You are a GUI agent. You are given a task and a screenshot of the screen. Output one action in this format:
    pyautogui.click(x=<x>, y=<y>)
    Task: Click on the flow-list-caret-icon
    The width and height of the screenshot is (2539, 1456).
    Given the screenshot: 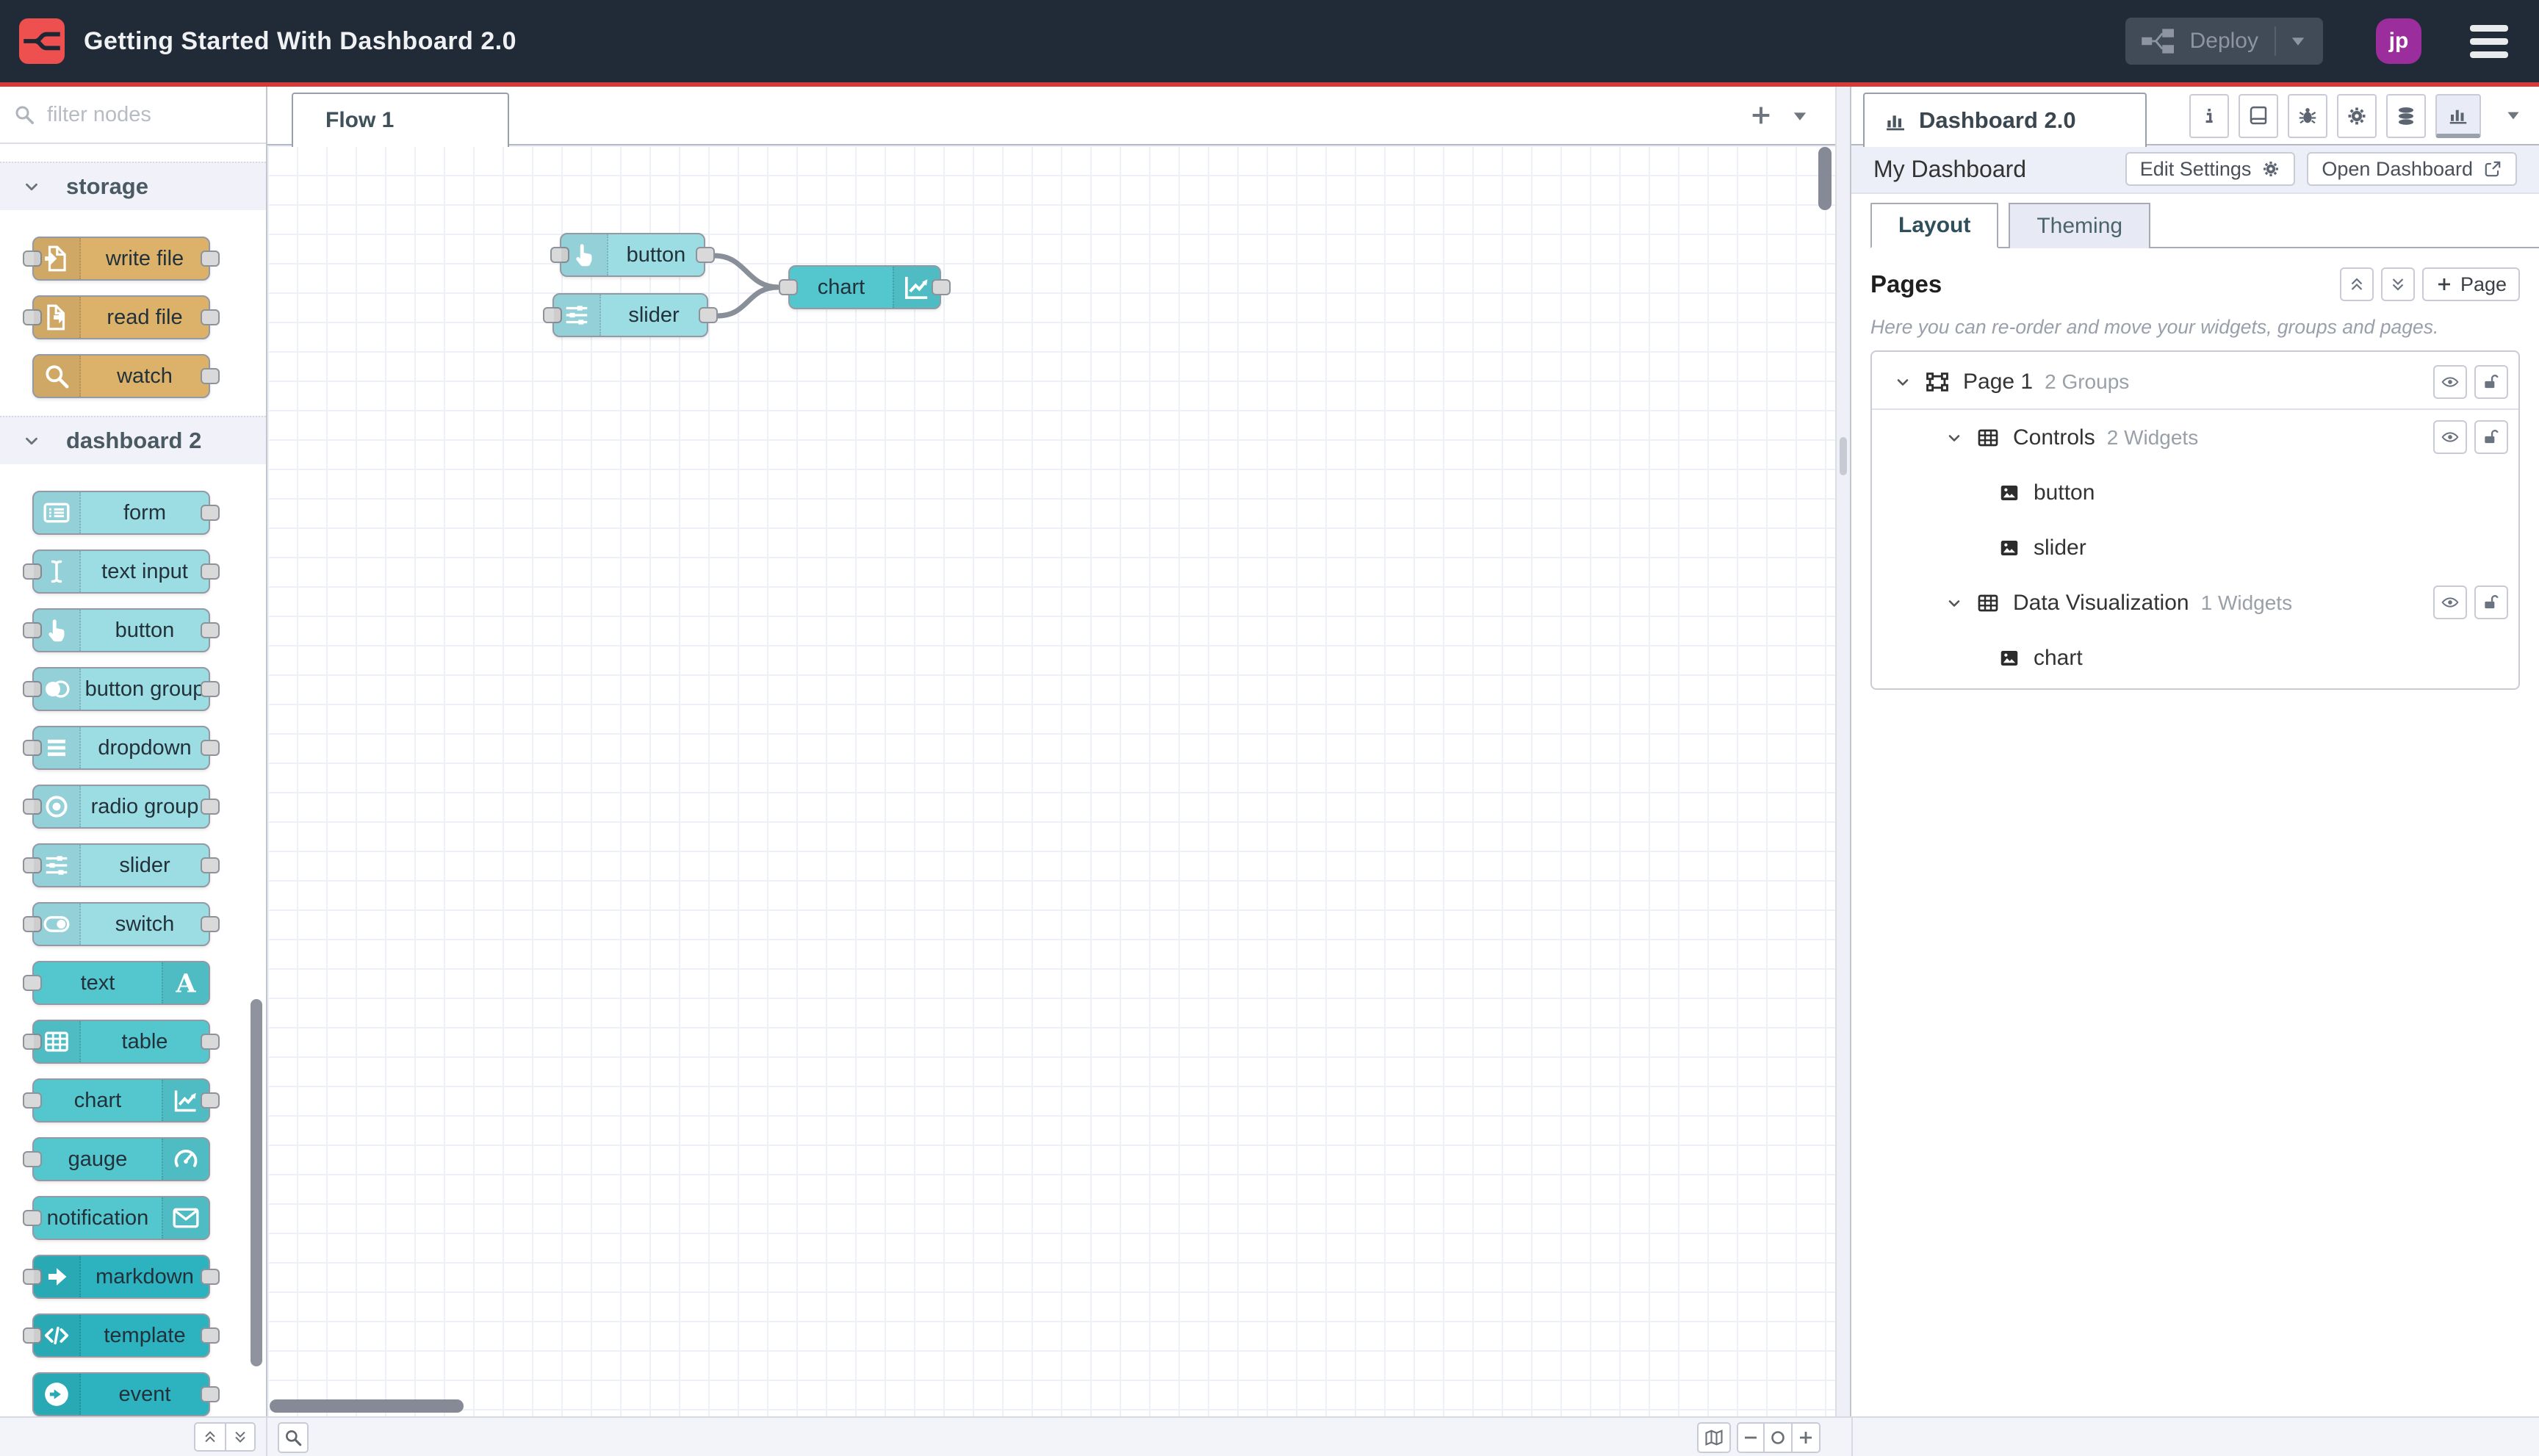 What is the action you would take?
    pyautogui.click(x=1800, y=116)
    